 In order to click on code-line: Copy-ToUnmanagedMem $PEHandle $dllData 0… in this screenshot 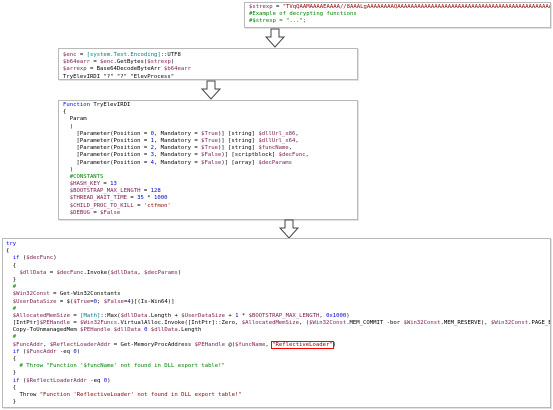, I will do `click(278, 330)`.